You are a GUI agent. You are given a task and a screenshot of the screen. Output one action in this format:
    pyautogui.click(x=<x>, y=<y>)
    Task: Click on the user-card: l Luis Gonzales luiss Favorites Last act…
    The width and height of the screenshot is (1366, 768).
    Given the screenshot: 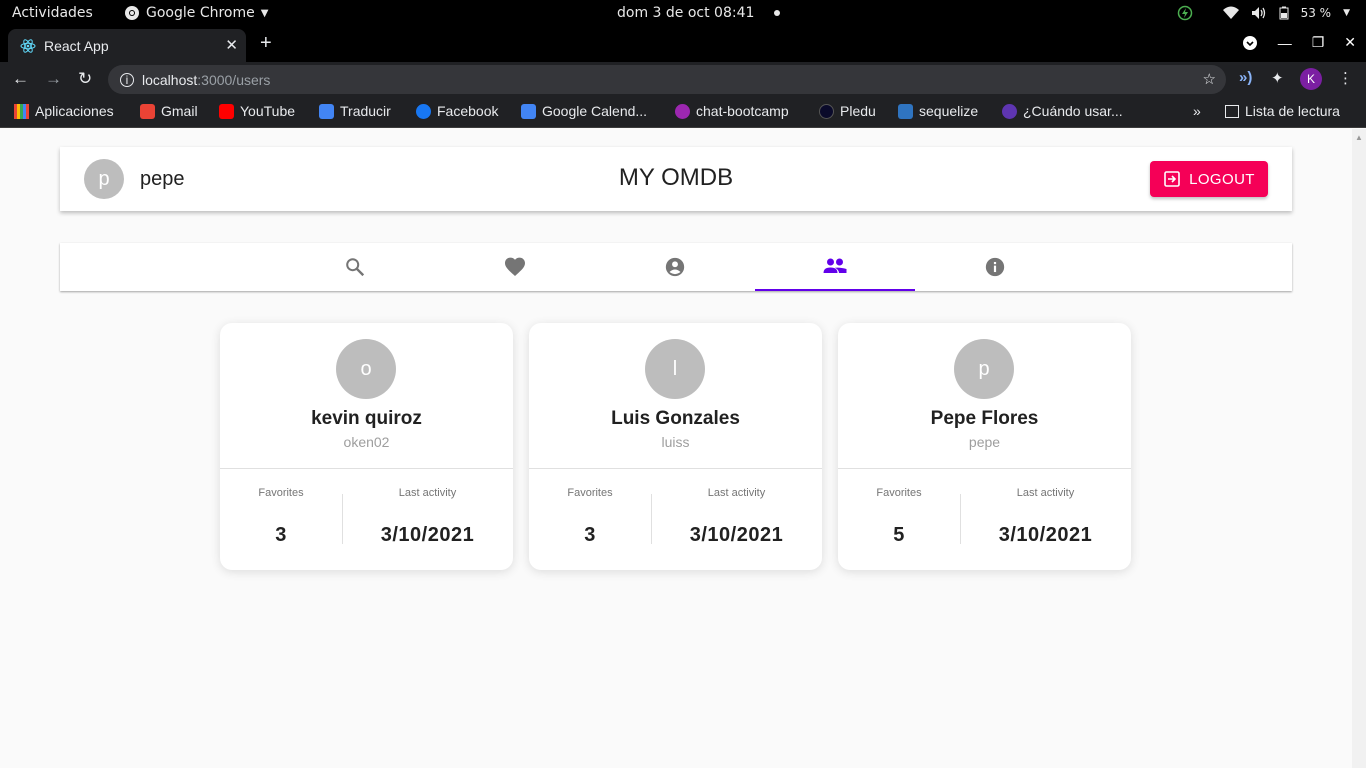 What is the action you would take?
    pyautogui.click(x=675, y=446)
    